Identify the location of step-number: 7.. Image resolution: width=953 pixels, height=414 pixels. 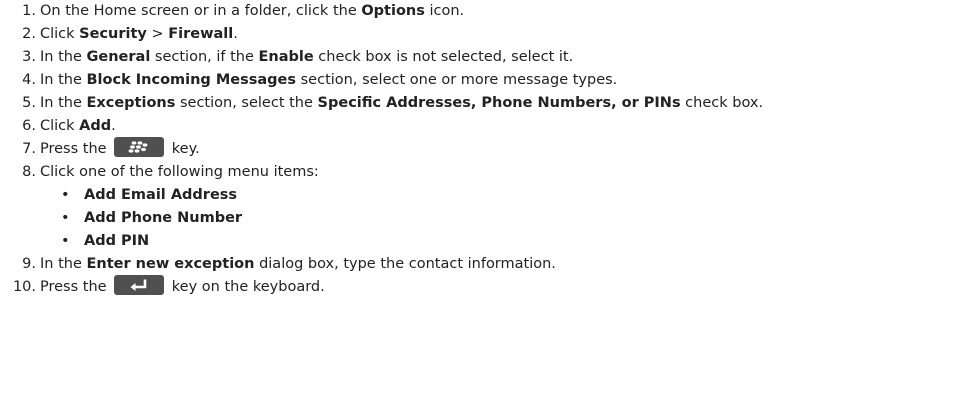
(29, 149).